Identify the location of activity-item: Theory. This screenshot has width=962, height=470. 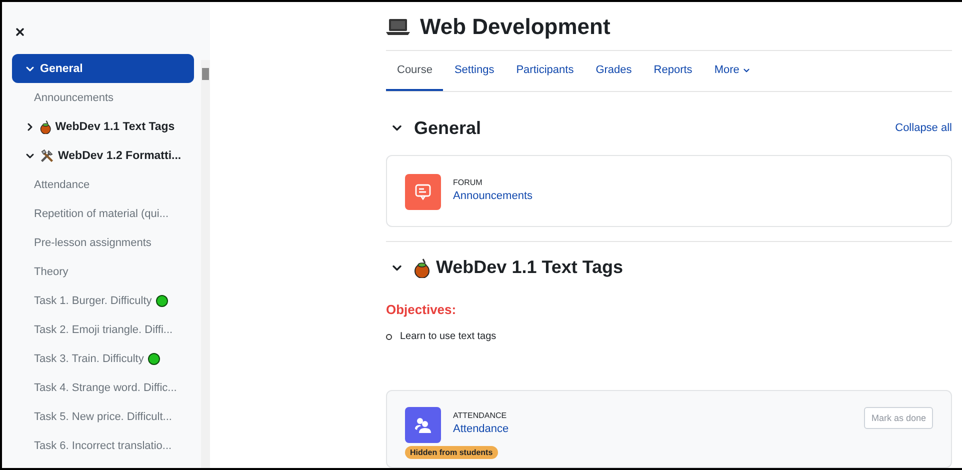
(98, 271).